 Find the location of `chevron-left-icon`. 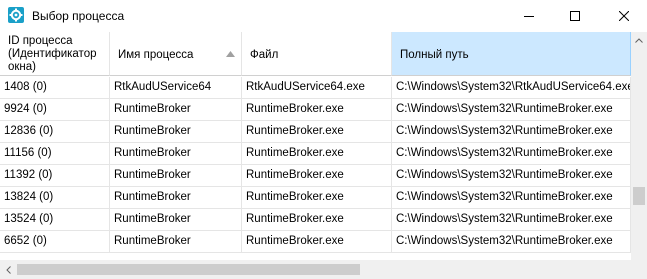

chevron-left-icon is located at coordinates (8, 269).